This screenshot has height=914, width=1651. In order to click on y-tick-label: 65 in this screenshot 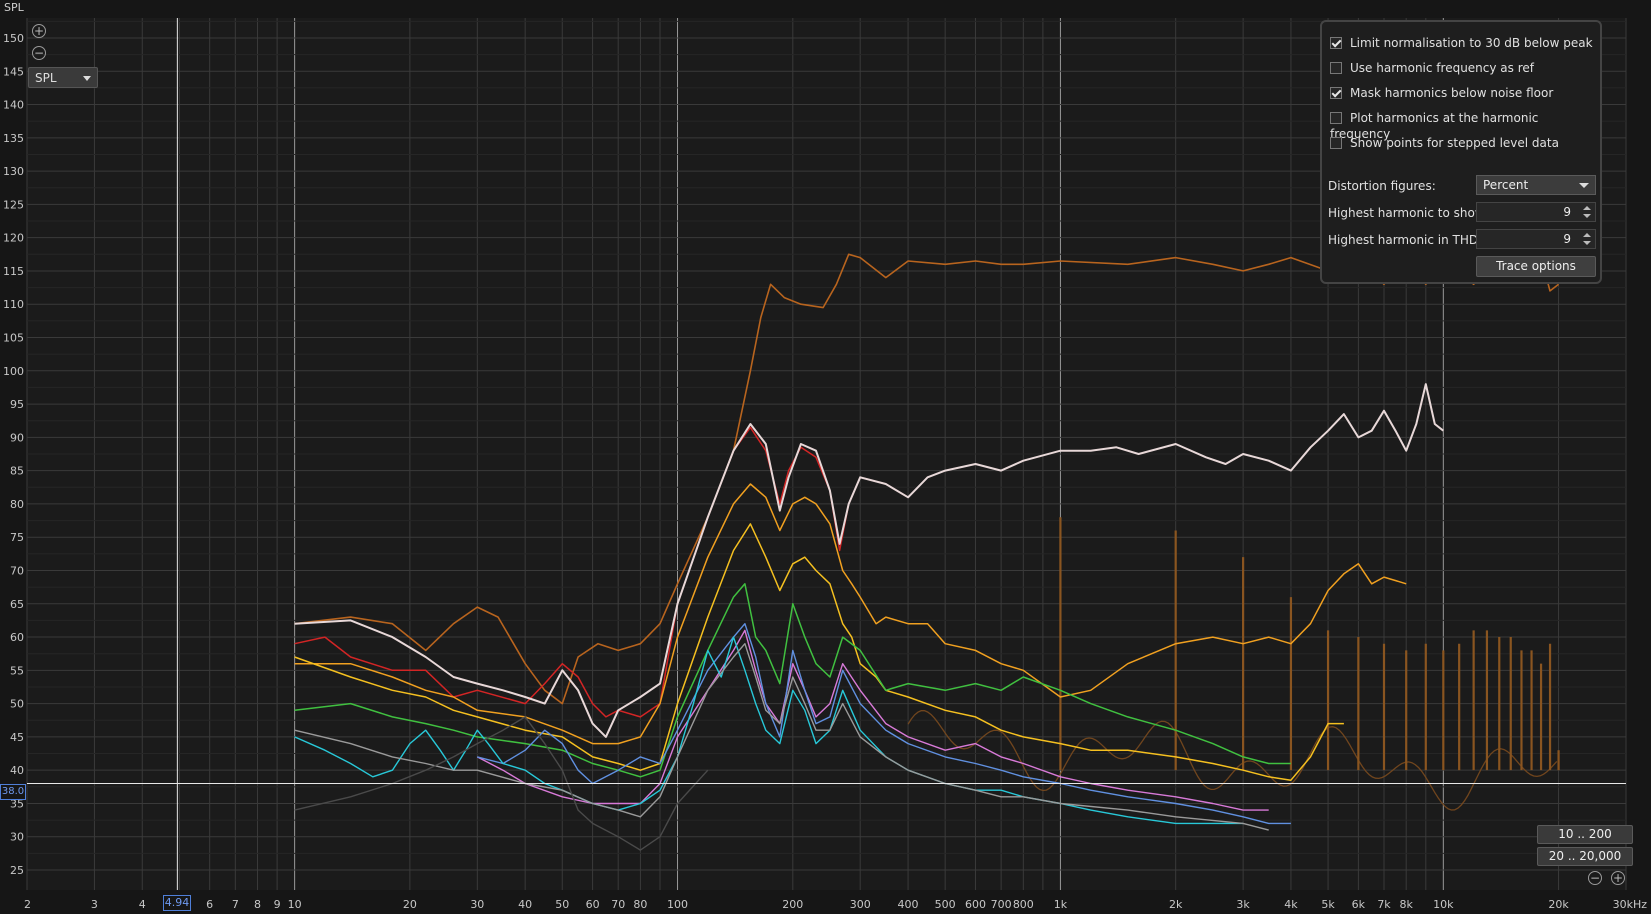, I will do `click(17, 604)`.